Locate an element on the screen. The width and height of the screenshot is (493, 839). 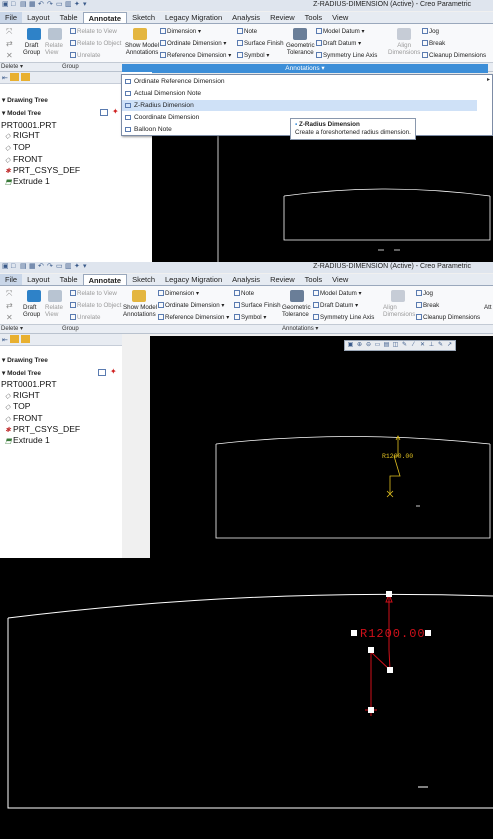
dimension-button: Dimension ▾ is located at coordinates (180, 31).